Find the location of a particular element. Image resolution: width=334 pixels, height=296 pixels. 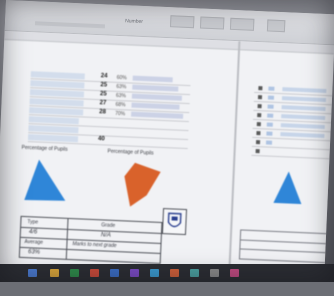

start-icon is located at coordinates (32, 273).